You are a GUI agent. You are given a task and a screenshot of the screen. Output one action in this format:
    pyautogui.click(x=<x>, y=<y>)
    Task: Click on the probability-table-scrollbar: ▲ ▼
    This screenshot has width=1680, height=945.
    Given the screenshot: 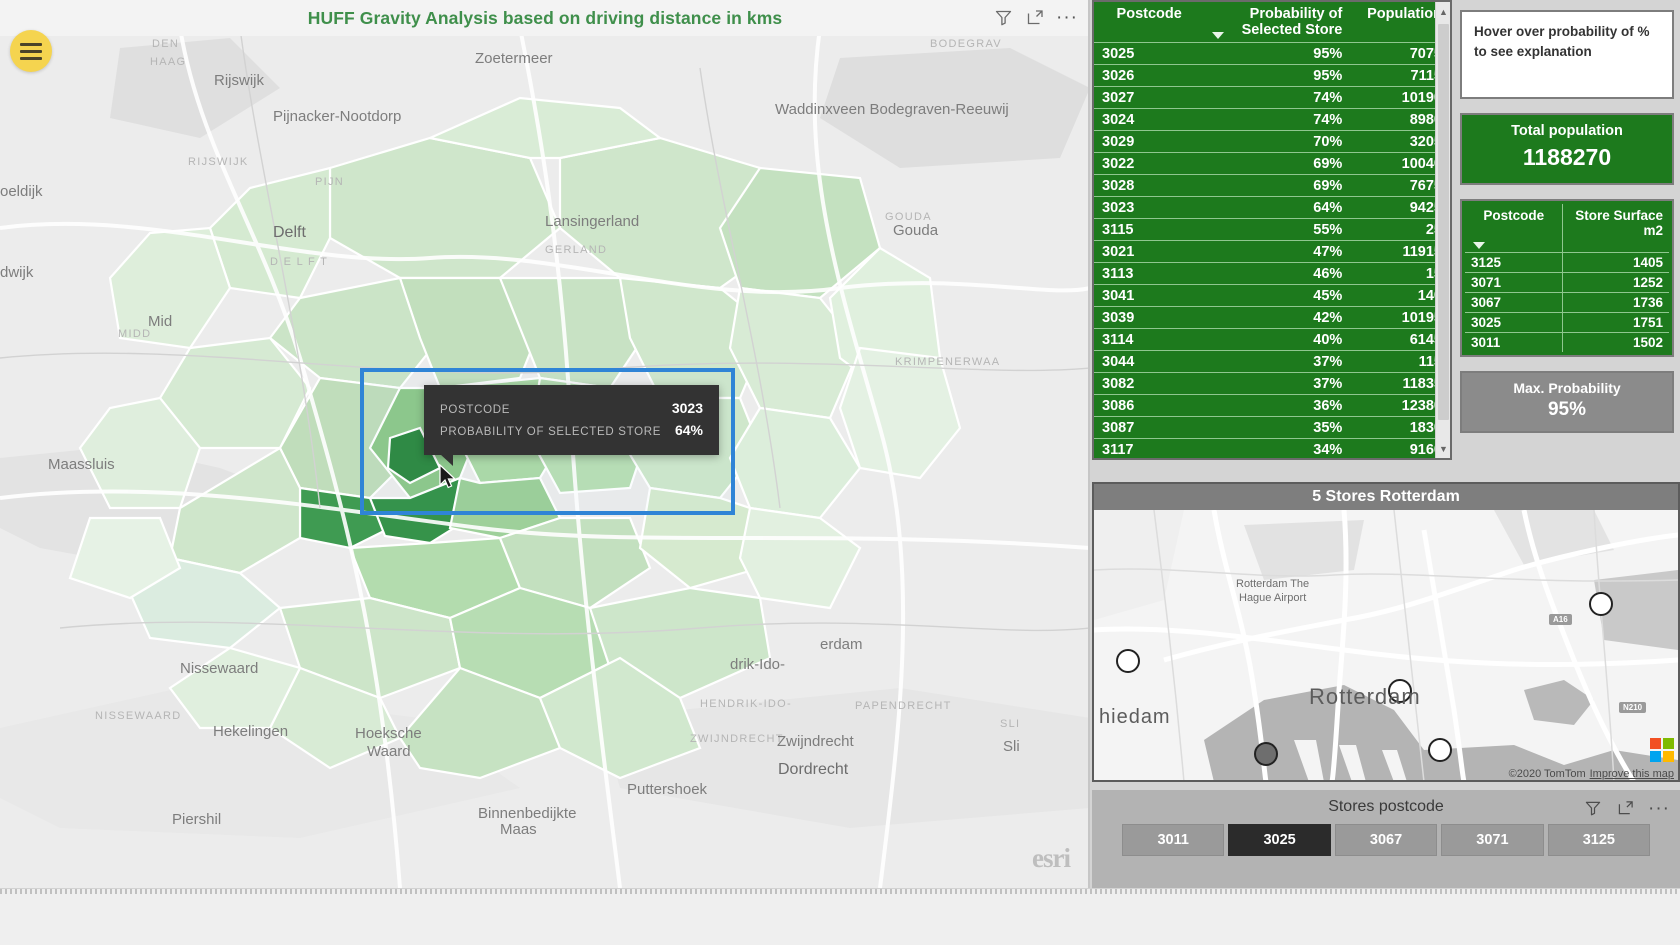 What is the action you would take?
    pyautogui.click(x=1442, y=230)
    